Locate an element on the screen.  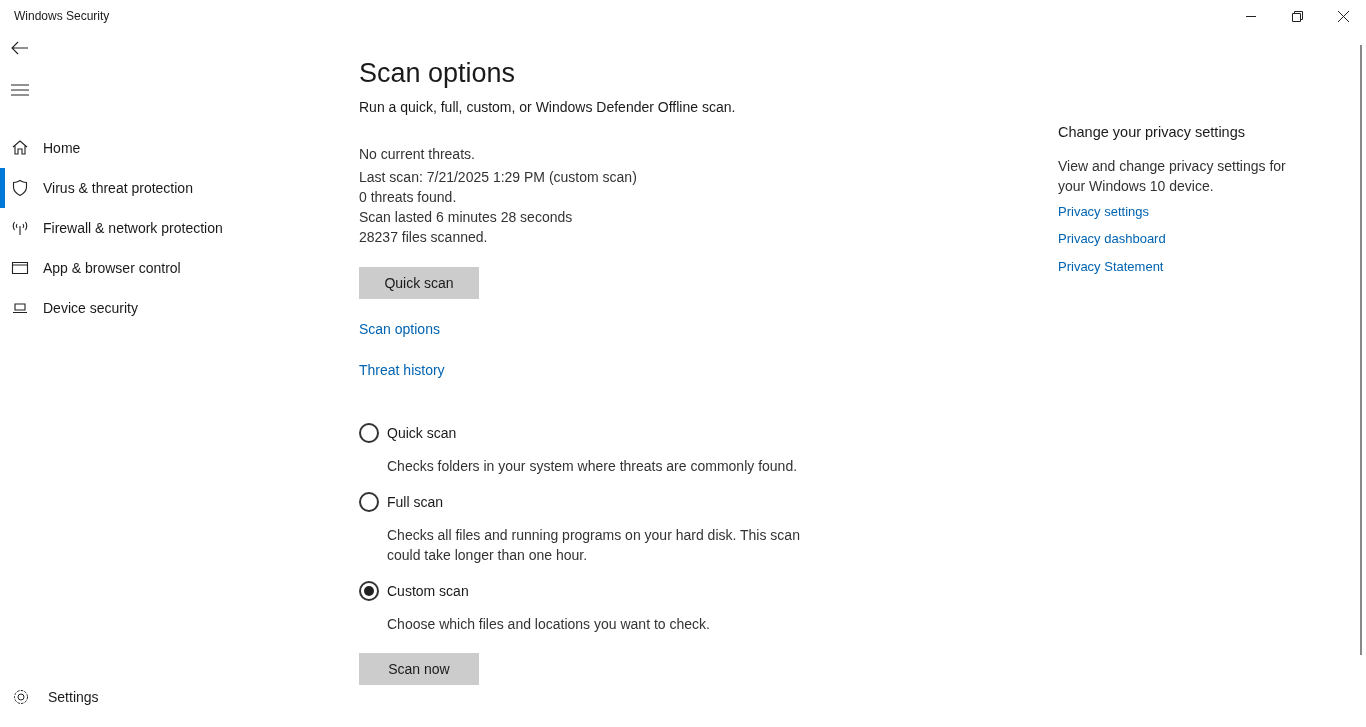
scan-type-radio: Custom scan is located at coordinates (414, 591).